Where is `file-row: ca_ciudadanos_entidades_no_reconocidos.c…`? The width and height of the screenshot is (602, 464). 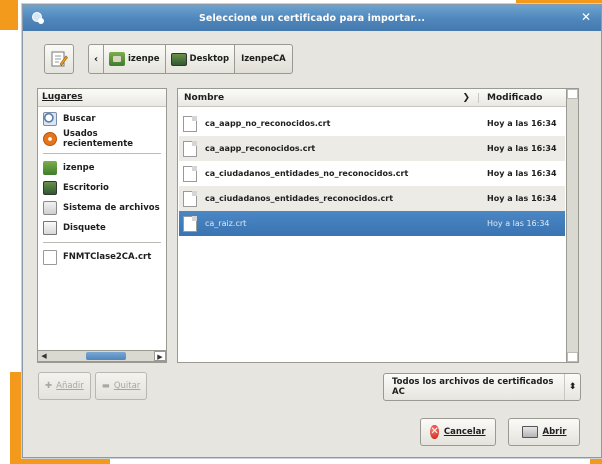
file-row: ca_ciudadanos_entidades_no_reconocidos.c… is located at coordinates (372, 173).